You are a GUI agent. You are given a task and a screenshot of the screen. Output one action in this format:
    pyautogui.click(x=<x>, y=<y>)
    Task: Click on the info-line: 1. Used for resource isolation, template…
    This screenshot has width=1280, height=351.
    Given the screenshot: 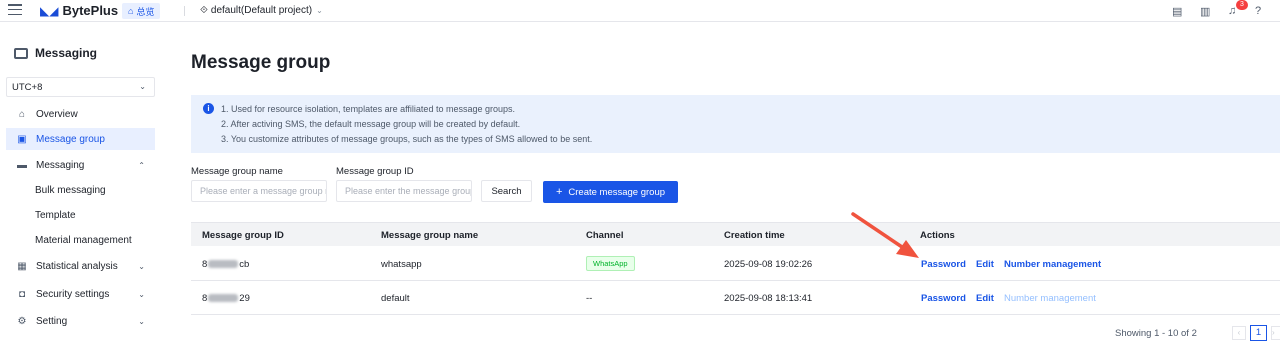 What is the action you would take?
    pyautogui.click(x=368, y=109)
    